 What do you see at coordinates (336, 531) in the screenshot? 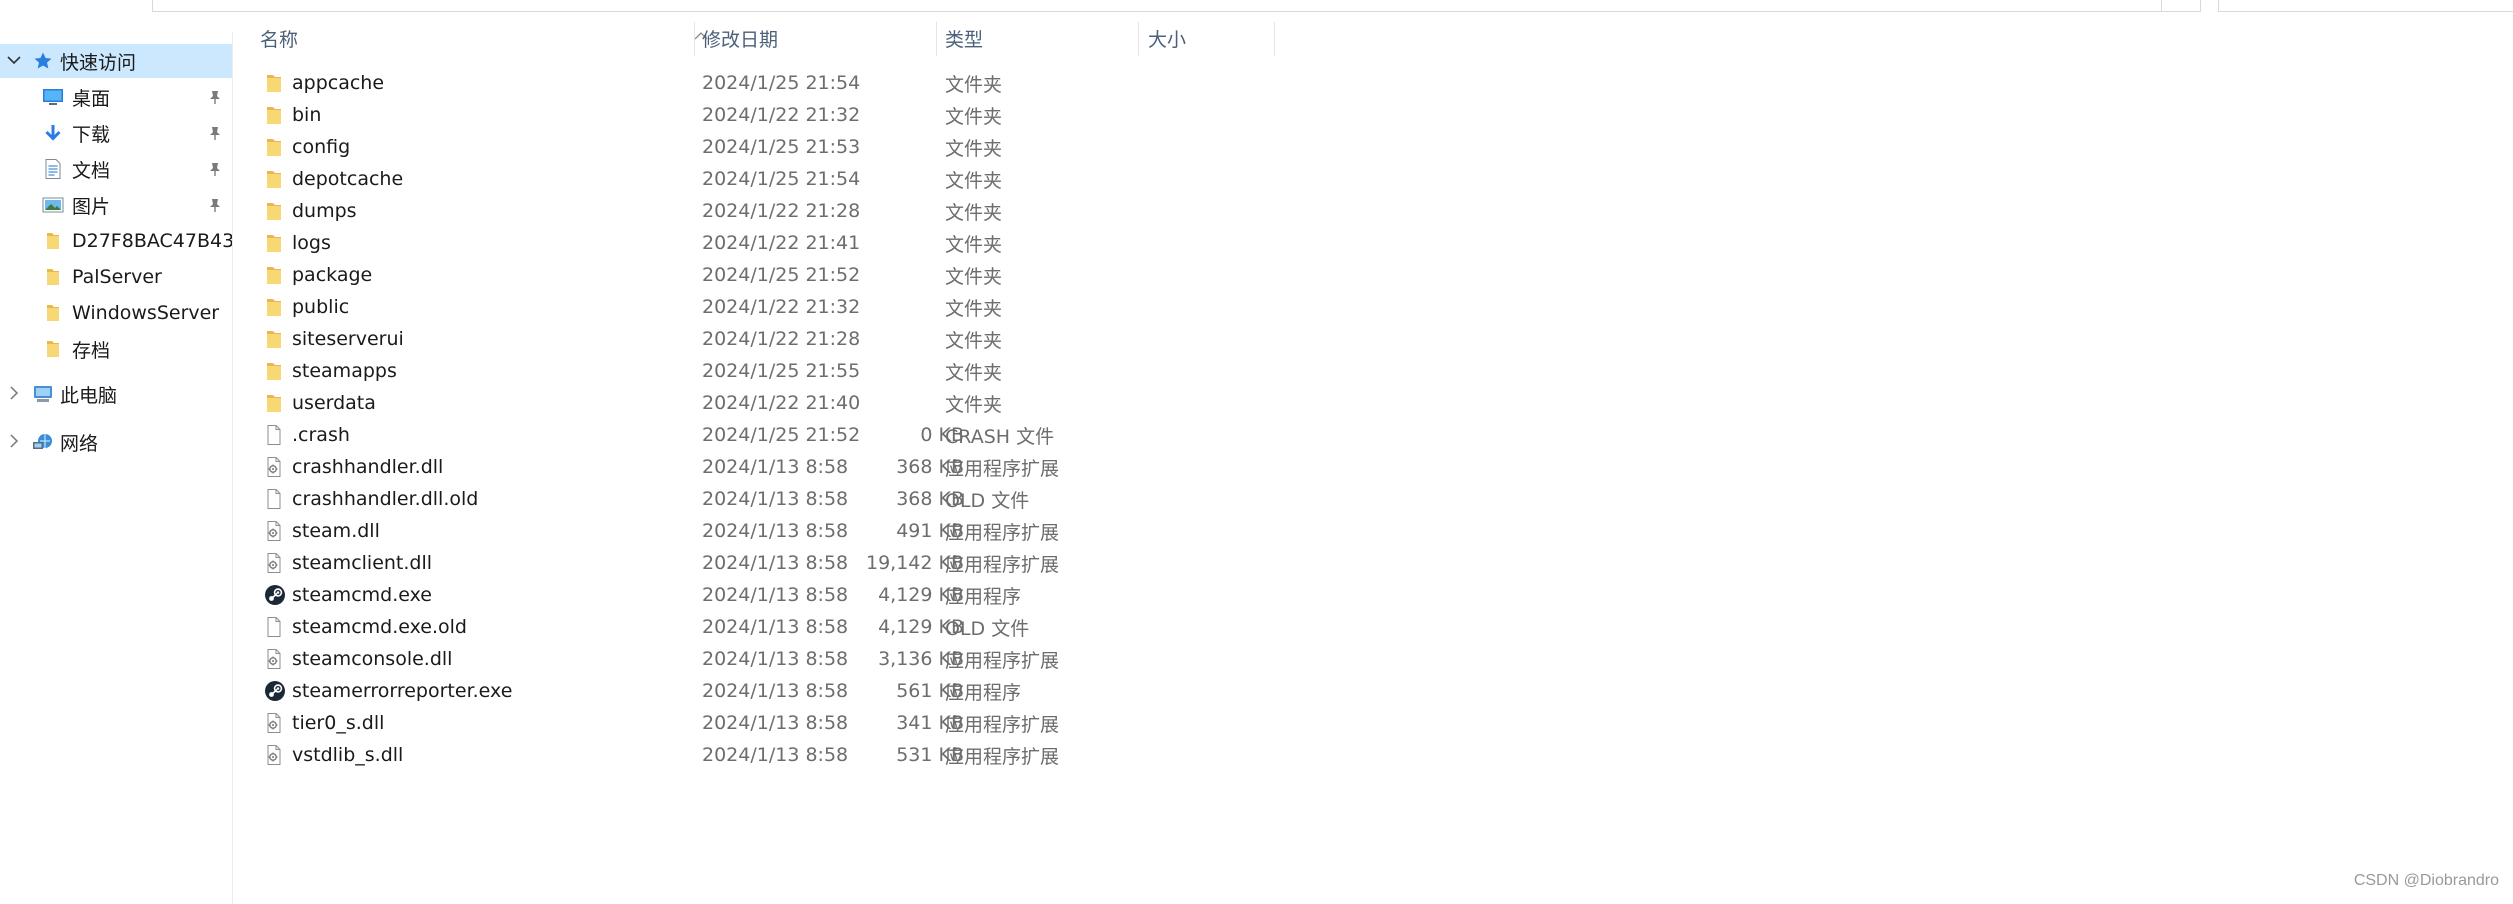
I see `file-name: steam.dll` at bounding box center [336, 531].